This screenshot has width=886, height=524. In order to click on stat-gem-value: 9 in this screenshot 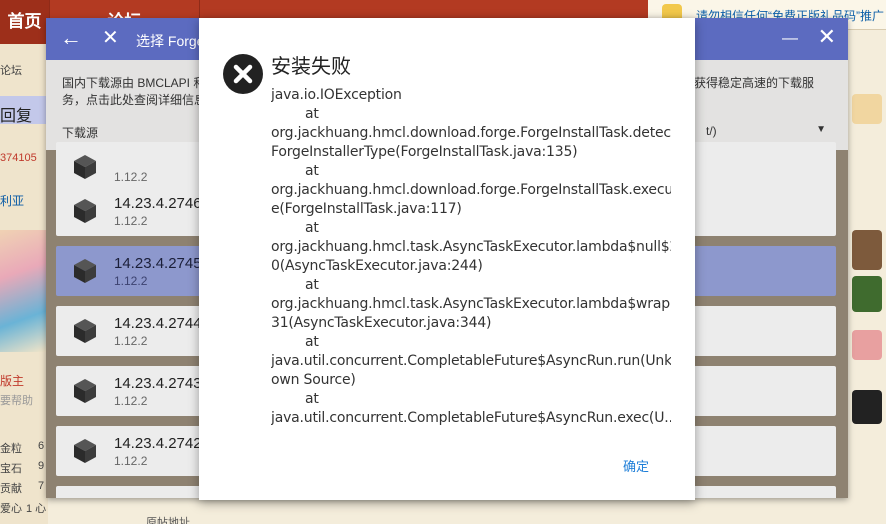, I will do `click(41, 466)`.